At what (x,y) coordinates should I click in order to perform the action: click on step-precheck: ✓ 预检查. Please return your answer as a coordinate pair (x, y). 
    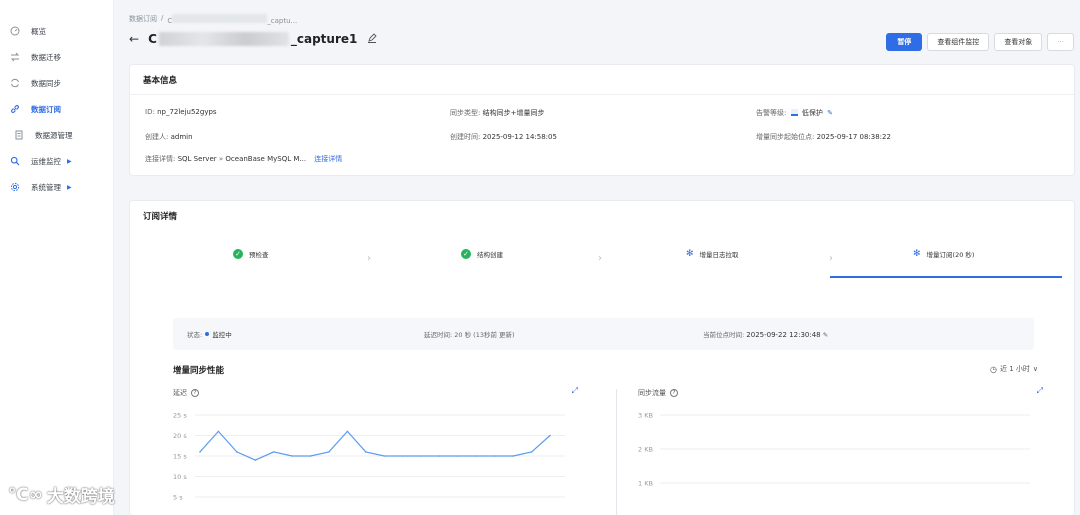
    Looking at the image, I should click on (251, 254).